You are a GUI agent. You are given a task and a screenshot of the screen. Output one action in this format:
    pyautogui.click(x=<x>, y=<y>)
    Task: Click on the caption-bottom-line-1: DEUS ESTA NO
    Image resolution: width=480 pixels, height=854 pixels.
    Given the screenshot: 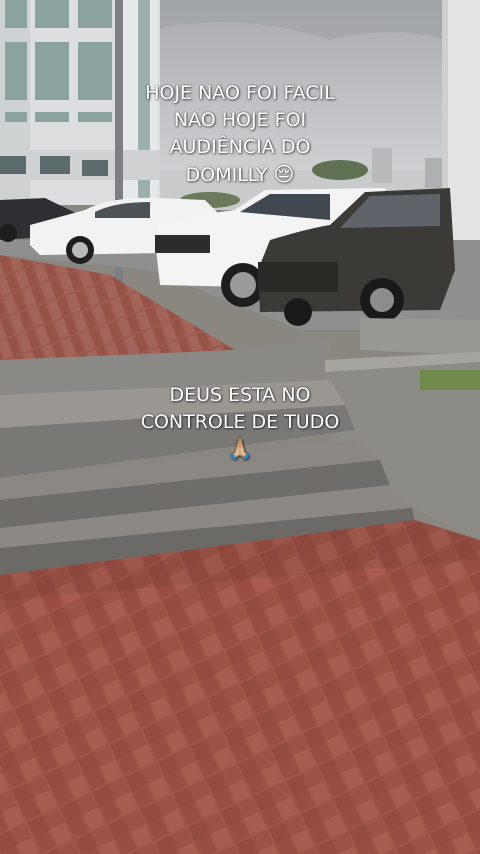 What is the action you would take?
    pyautogui.click(x=240, y=395)
    